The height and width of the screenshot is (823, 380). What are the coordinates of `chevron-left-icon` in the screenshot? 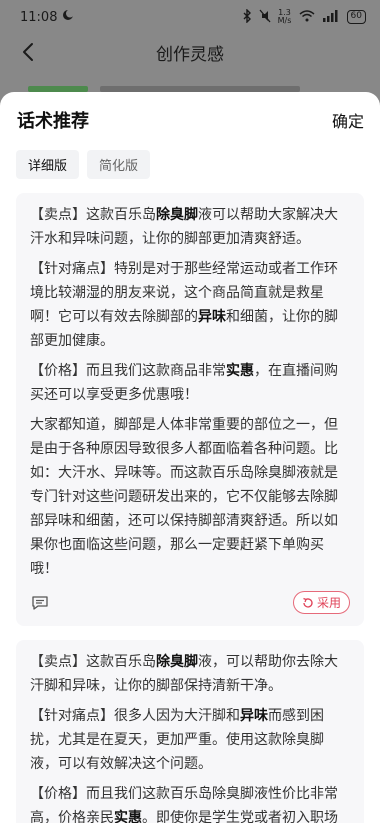 It's located at (28, 52).